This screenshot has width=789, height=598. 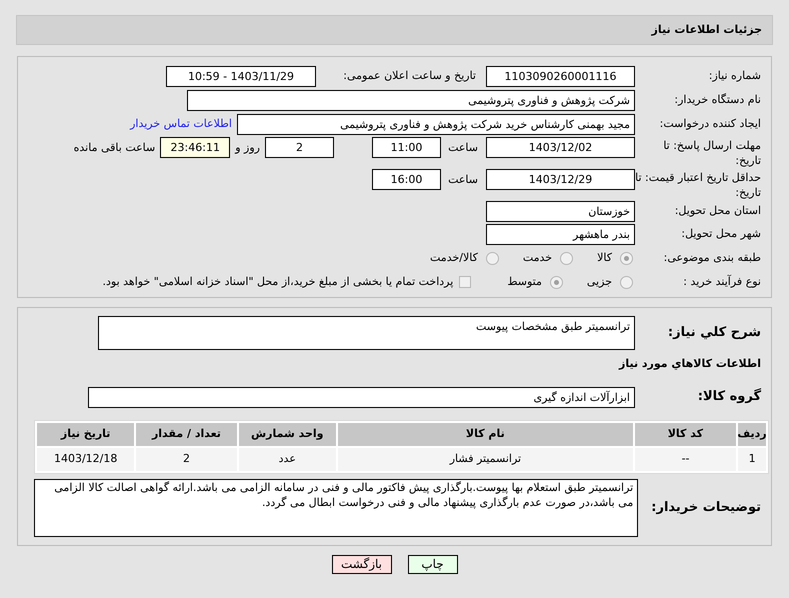 What do you see at coordinates (698, 185) in the screenshot?
I see `field-label: حداقل تاریخ اعتبار قیمت: تا تاریخ:` at bounding box center [698, 185].